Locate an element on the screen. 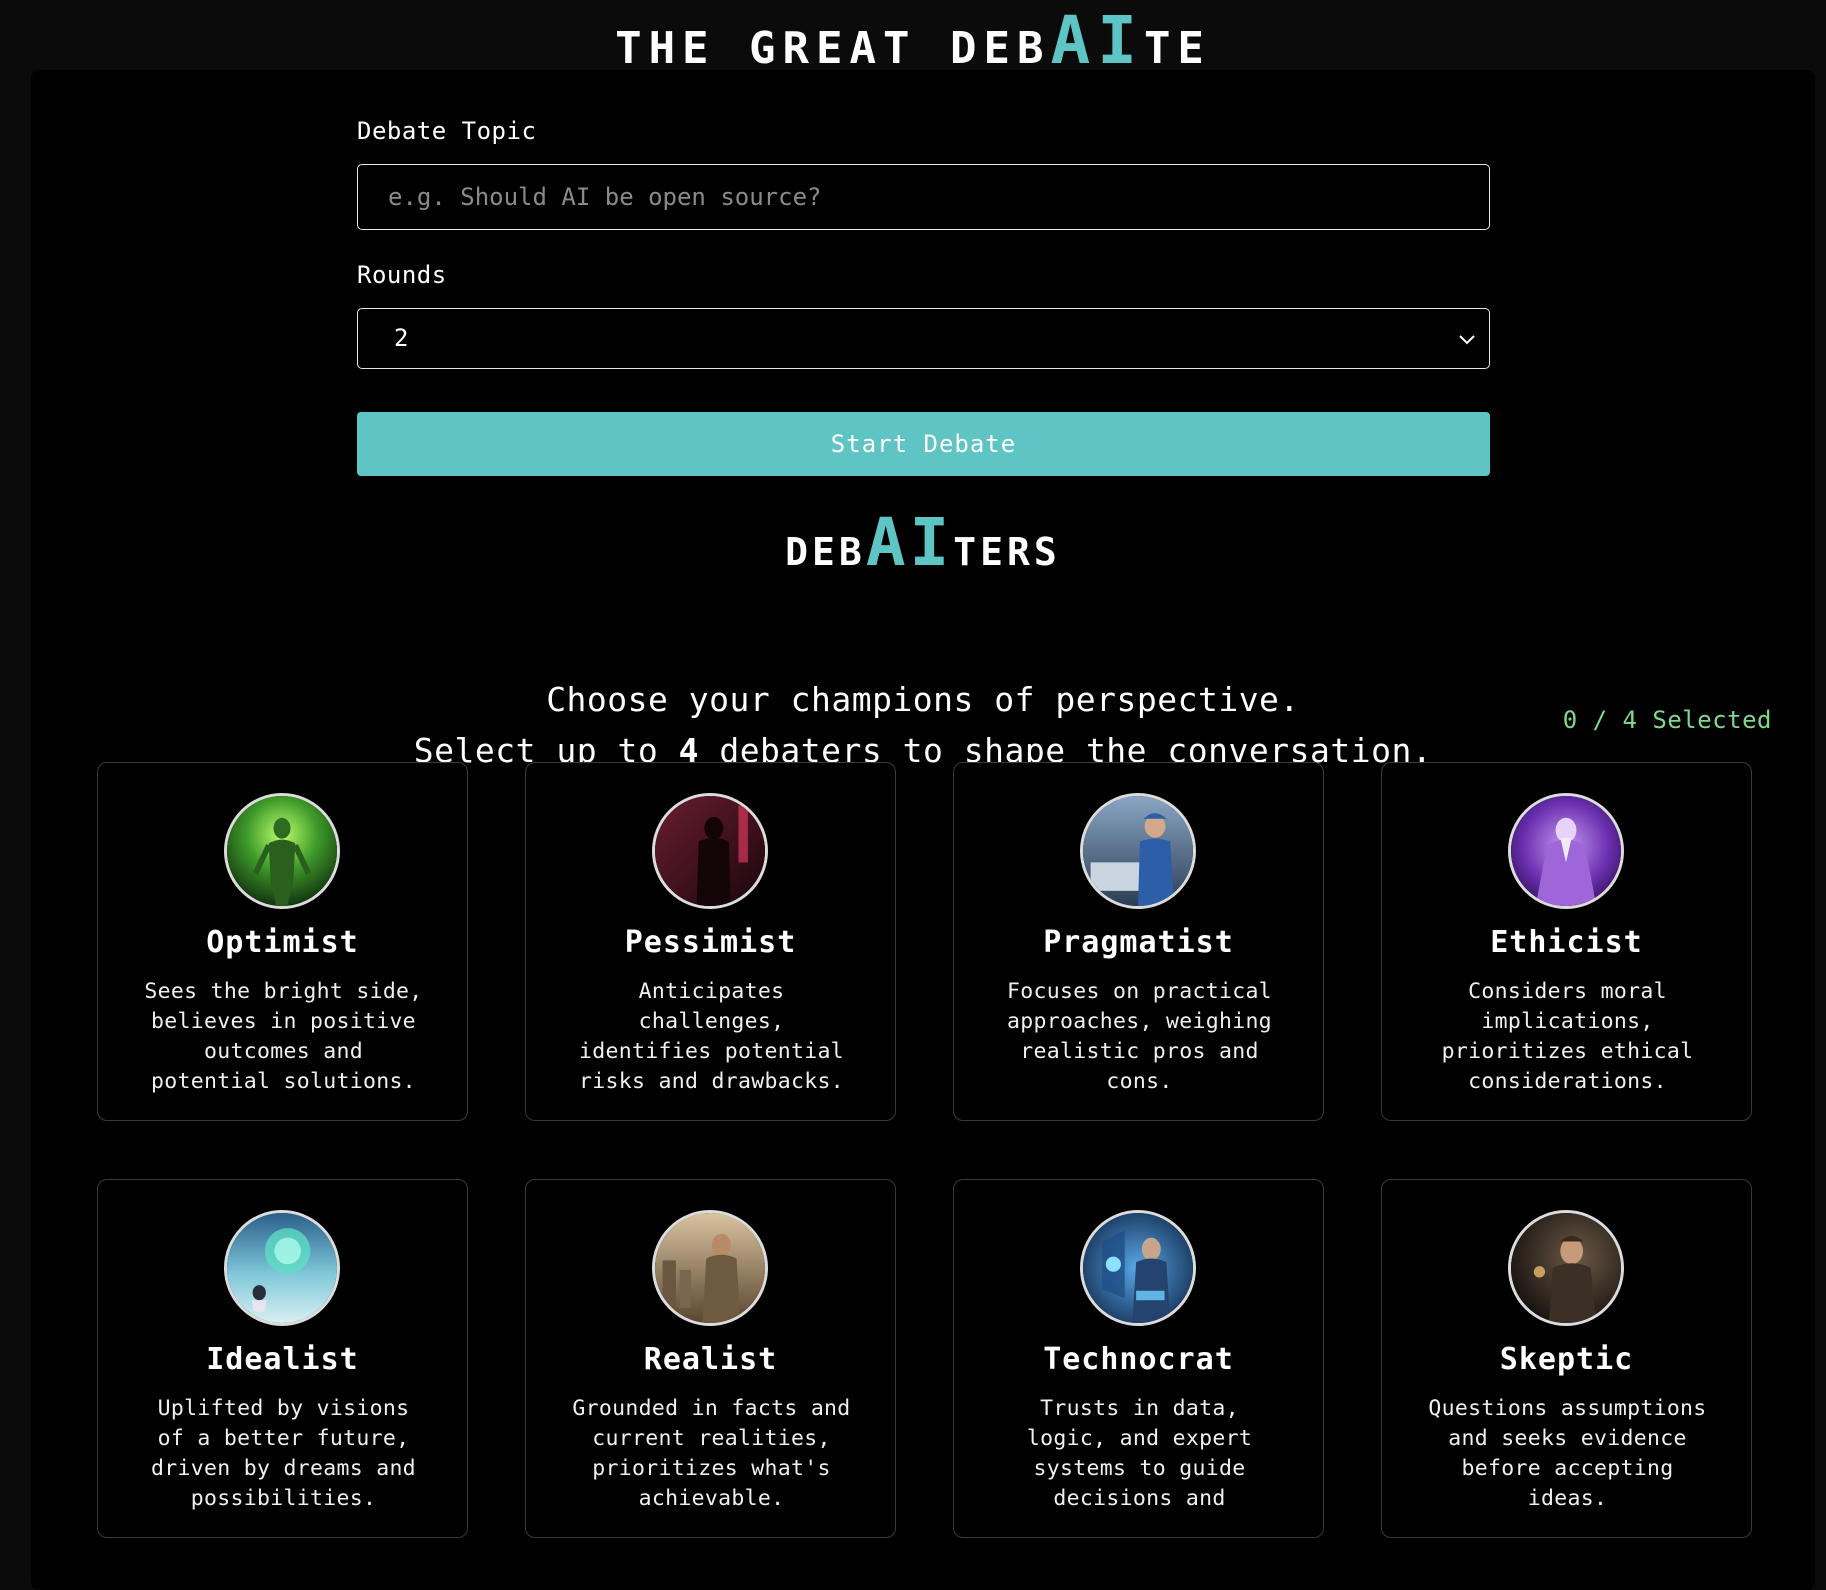 This screenshot has height=1590, width=1826. debaters-title-prefix: DEB is located at coordinates (825, 552).